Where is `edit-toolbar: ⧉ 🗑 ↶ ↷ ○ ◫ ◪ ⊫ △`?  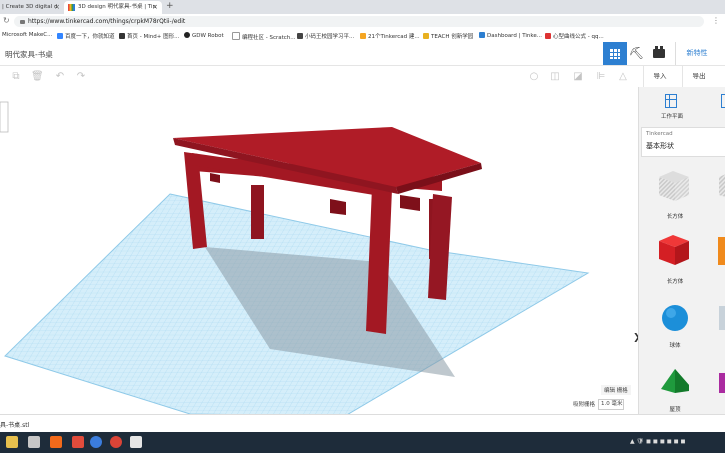
edit-toolbar: ⧉ 🗑 ↶ ↷ ○ ◫ ◪ ⊫ △ is located at coordinates (319, 77).